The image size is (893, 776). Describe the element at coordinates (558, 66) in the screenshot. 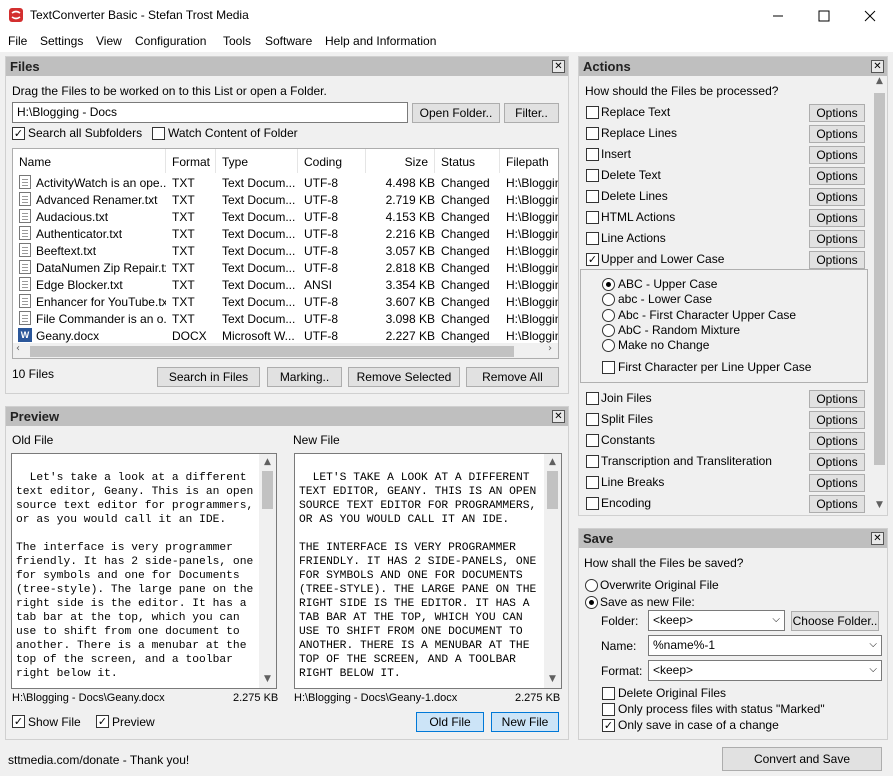

I see `files-panel-close-icon: ✕` at that location.